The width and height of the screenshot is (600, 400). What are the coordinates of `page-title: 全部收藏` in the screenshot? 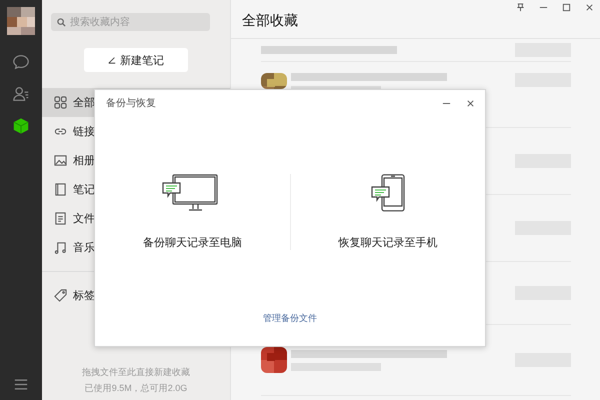 It's located at (270, 21).